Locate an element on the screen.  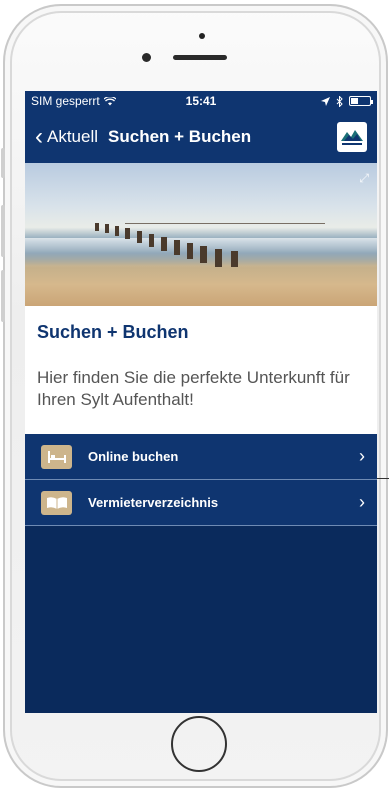
clock: 15:41 is located at coordinates (201, 101).